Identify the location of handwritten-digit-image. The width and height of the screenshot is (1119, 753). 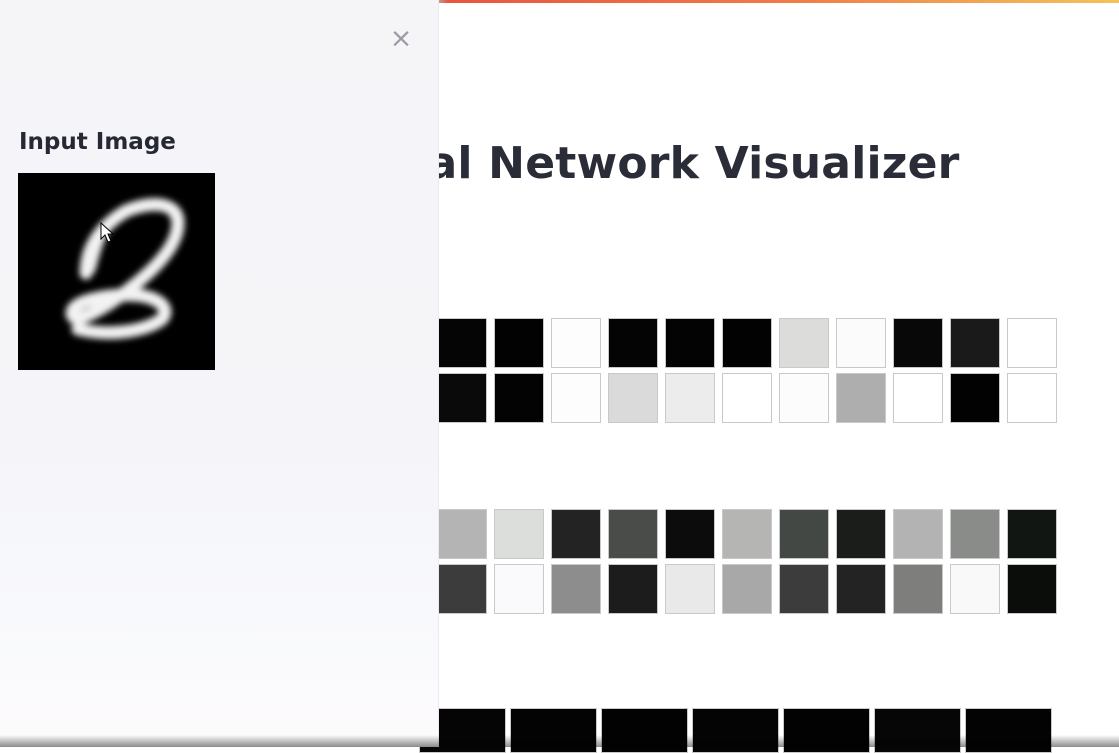
(116, 271).